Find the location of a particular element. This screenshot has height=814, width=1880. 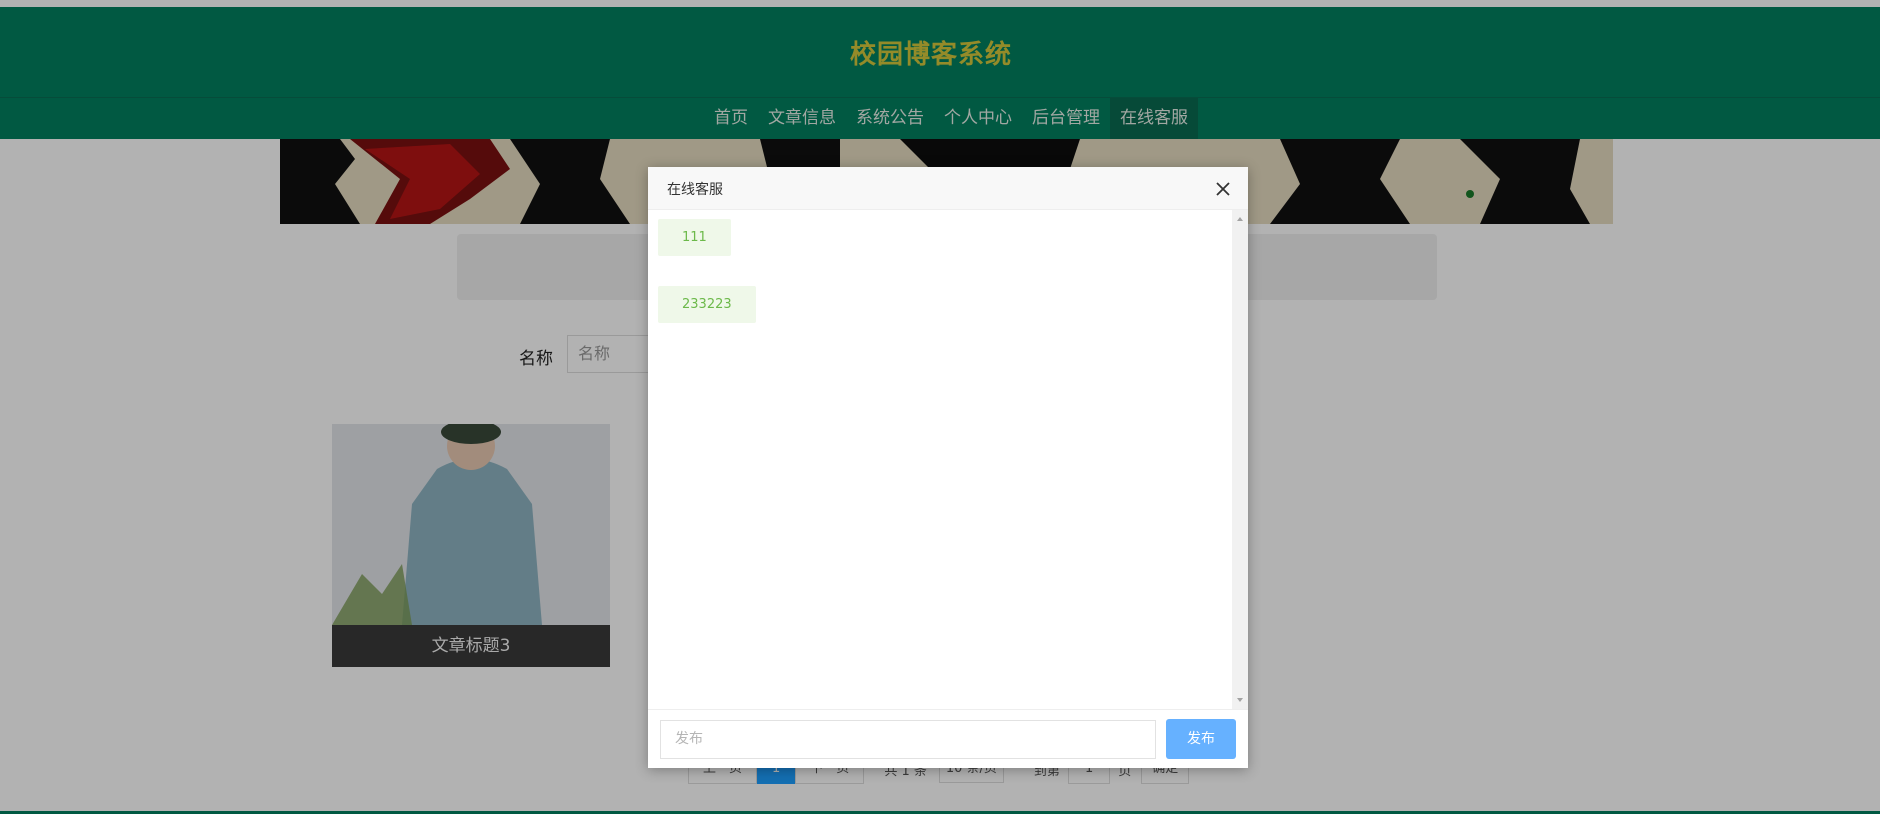

scroll-up-icon is located at coordinates (1240, 219).